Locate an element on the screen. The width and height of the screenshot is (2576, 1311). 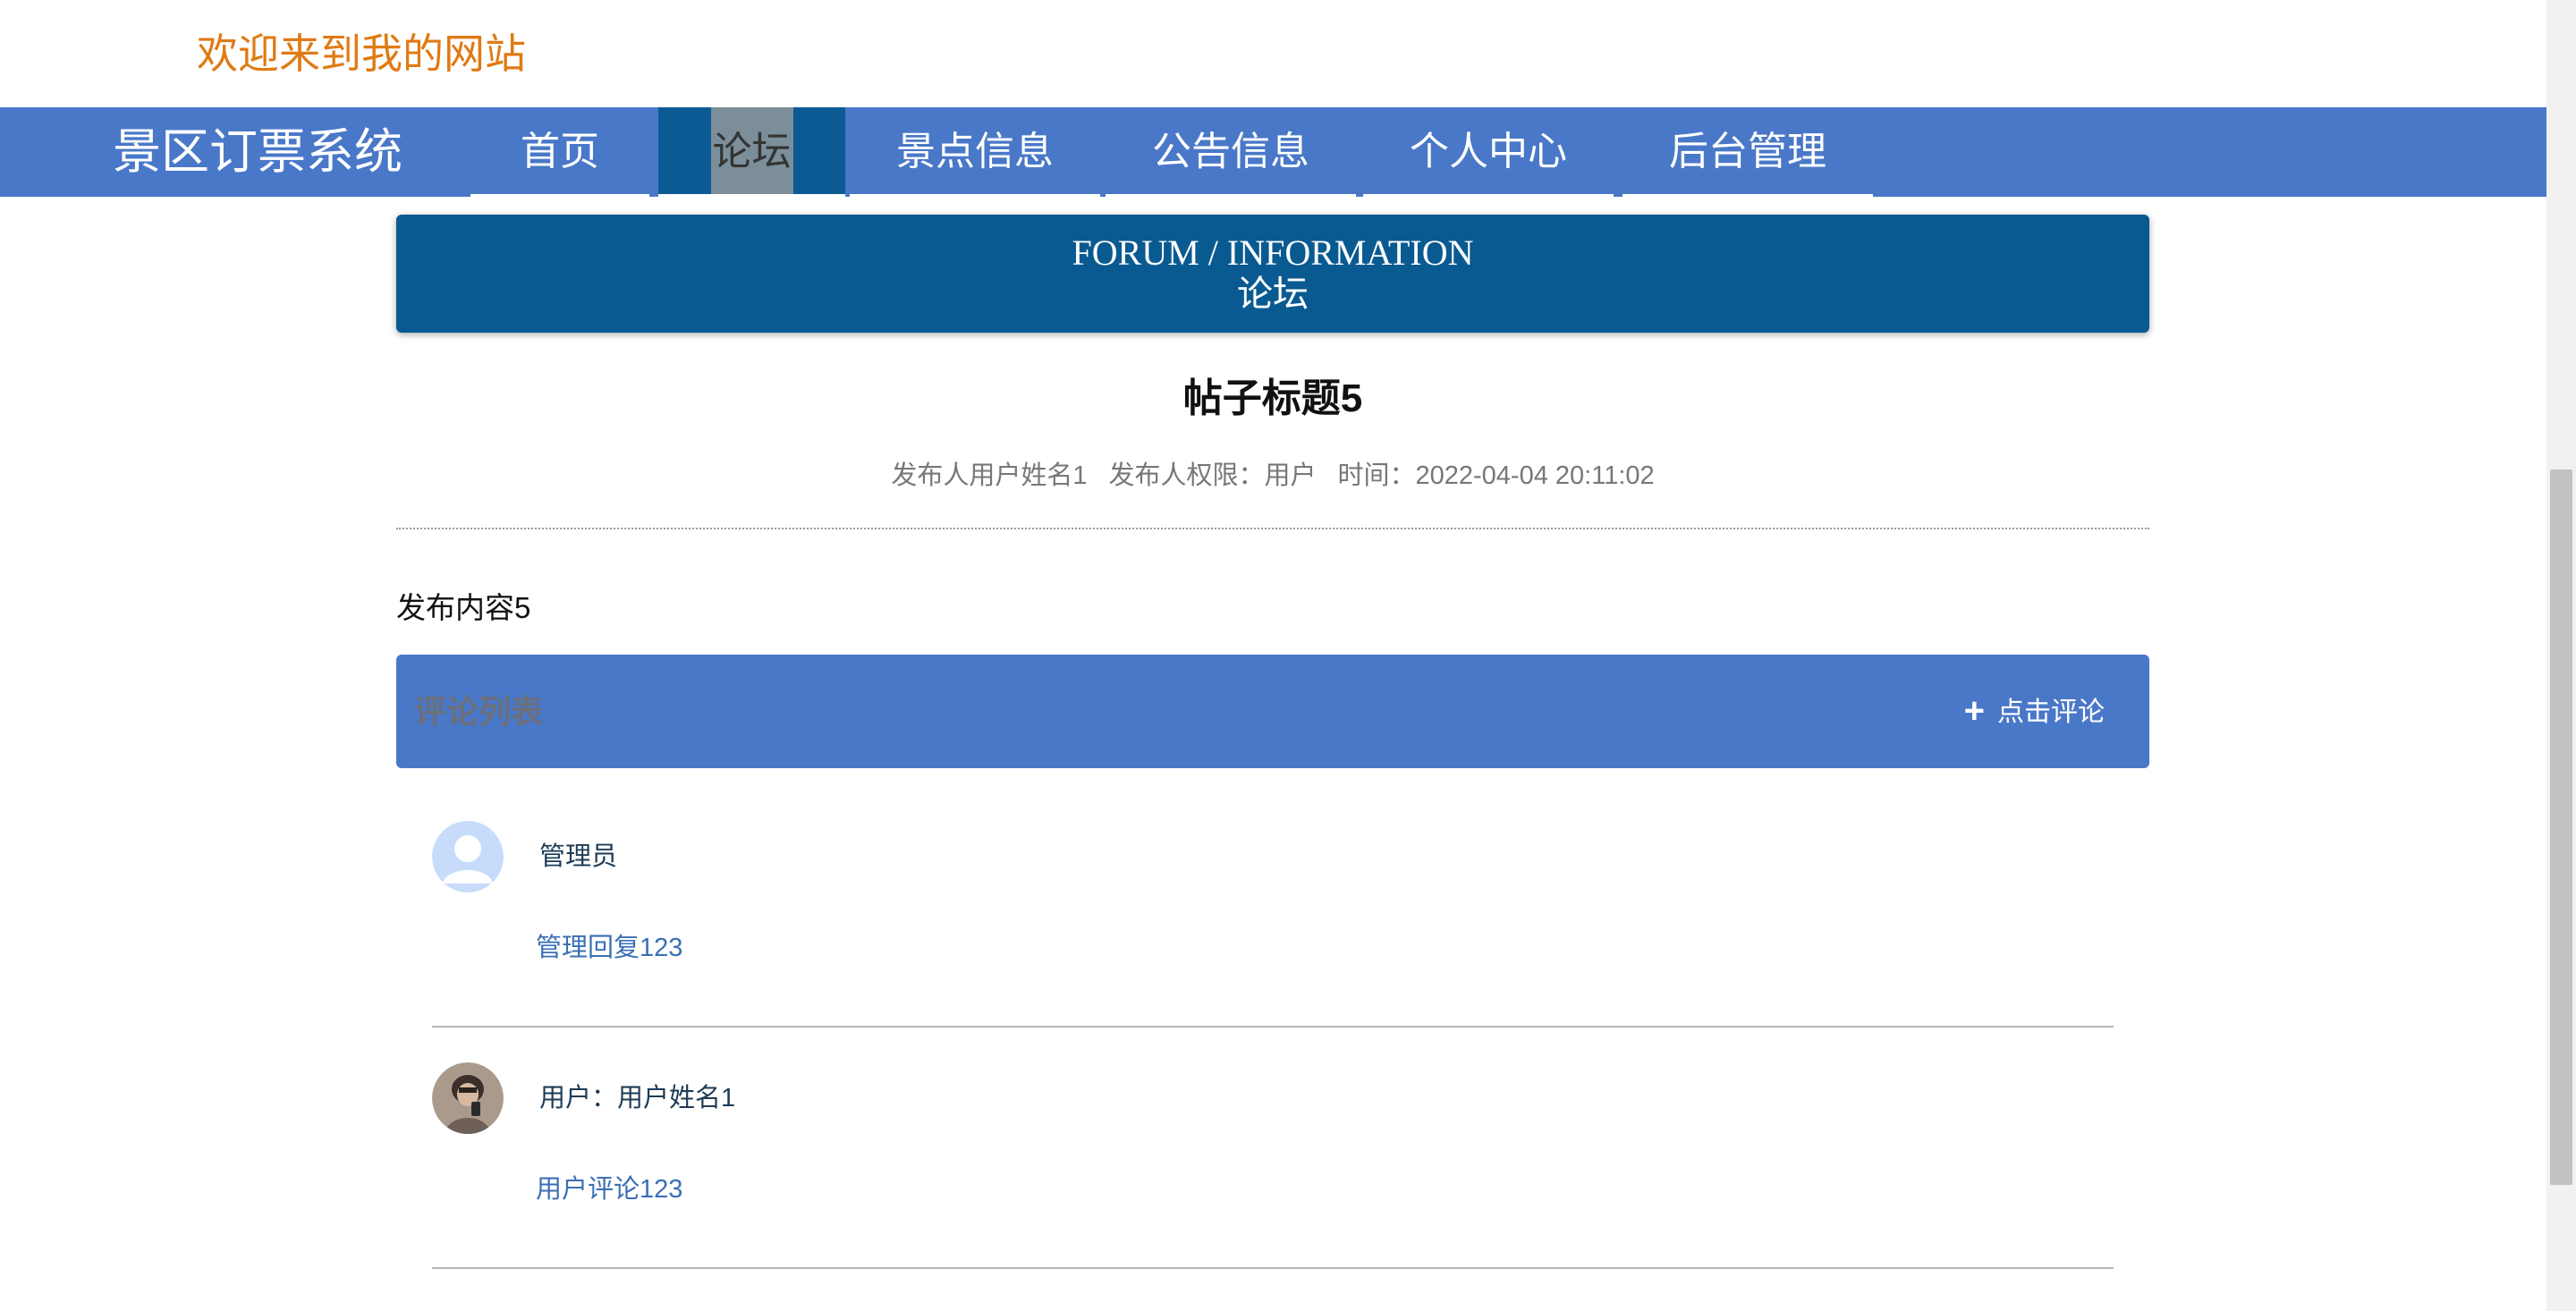
banner-title-en: FORUM / INFORMATION is located at coordinates (1273, 253).